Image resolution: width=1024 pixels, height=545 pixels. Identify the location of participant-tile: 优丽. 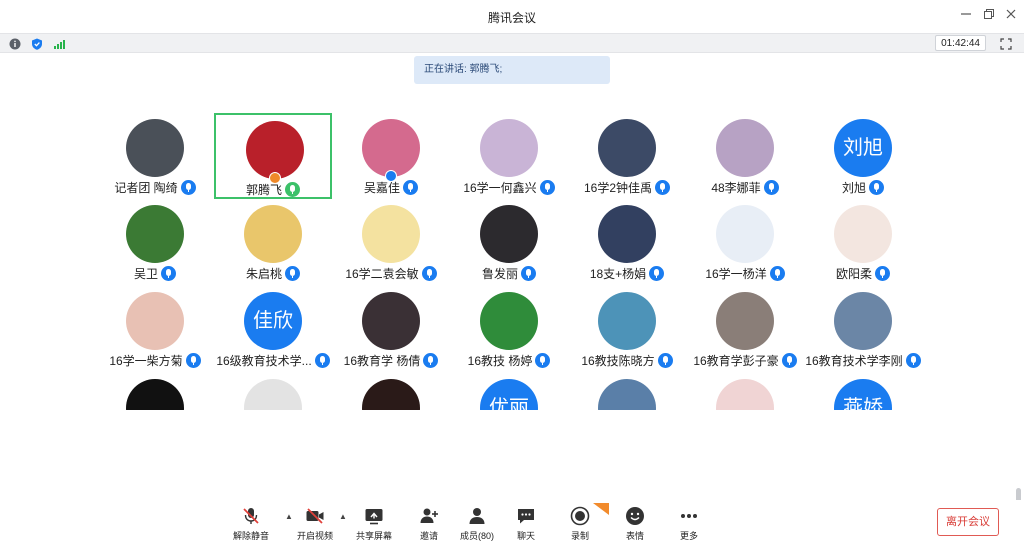
(509, 391).